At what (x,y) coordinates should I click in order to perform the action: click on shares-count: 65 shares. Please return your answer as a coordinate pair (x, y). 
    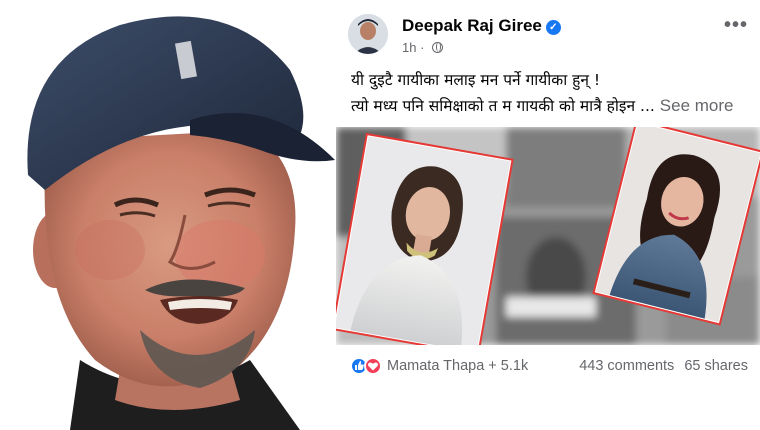
    Looking at the image, I should click on (716, 366).